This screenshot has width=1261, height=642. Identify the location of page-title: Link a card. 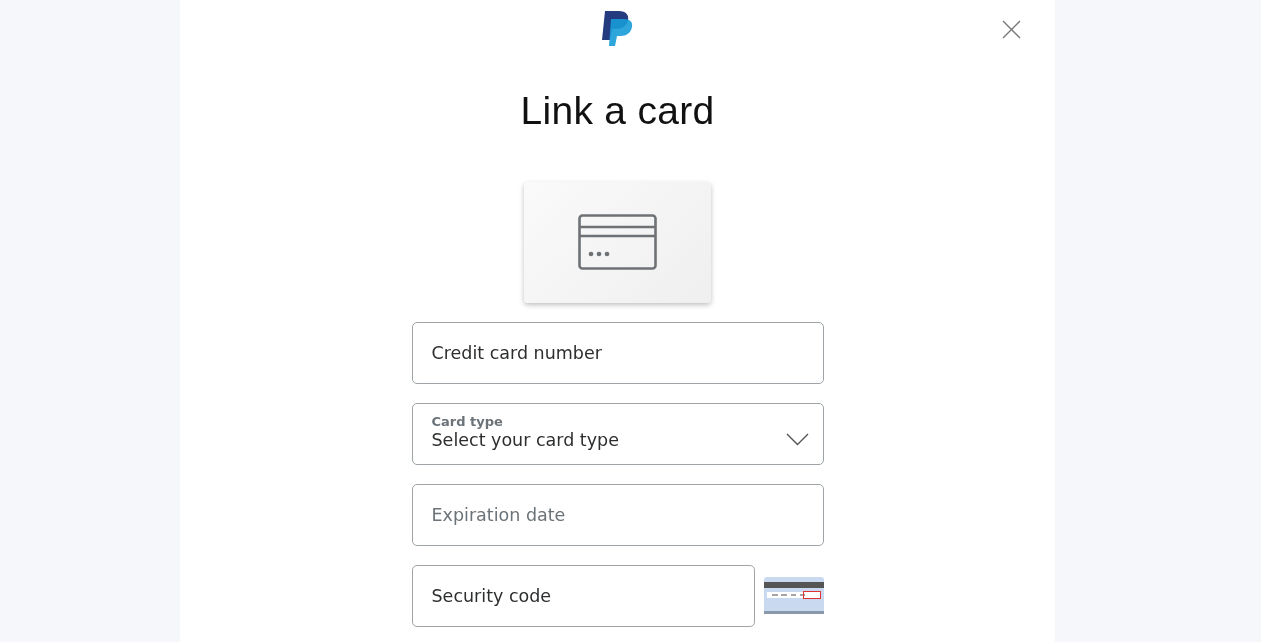
(617, 111).